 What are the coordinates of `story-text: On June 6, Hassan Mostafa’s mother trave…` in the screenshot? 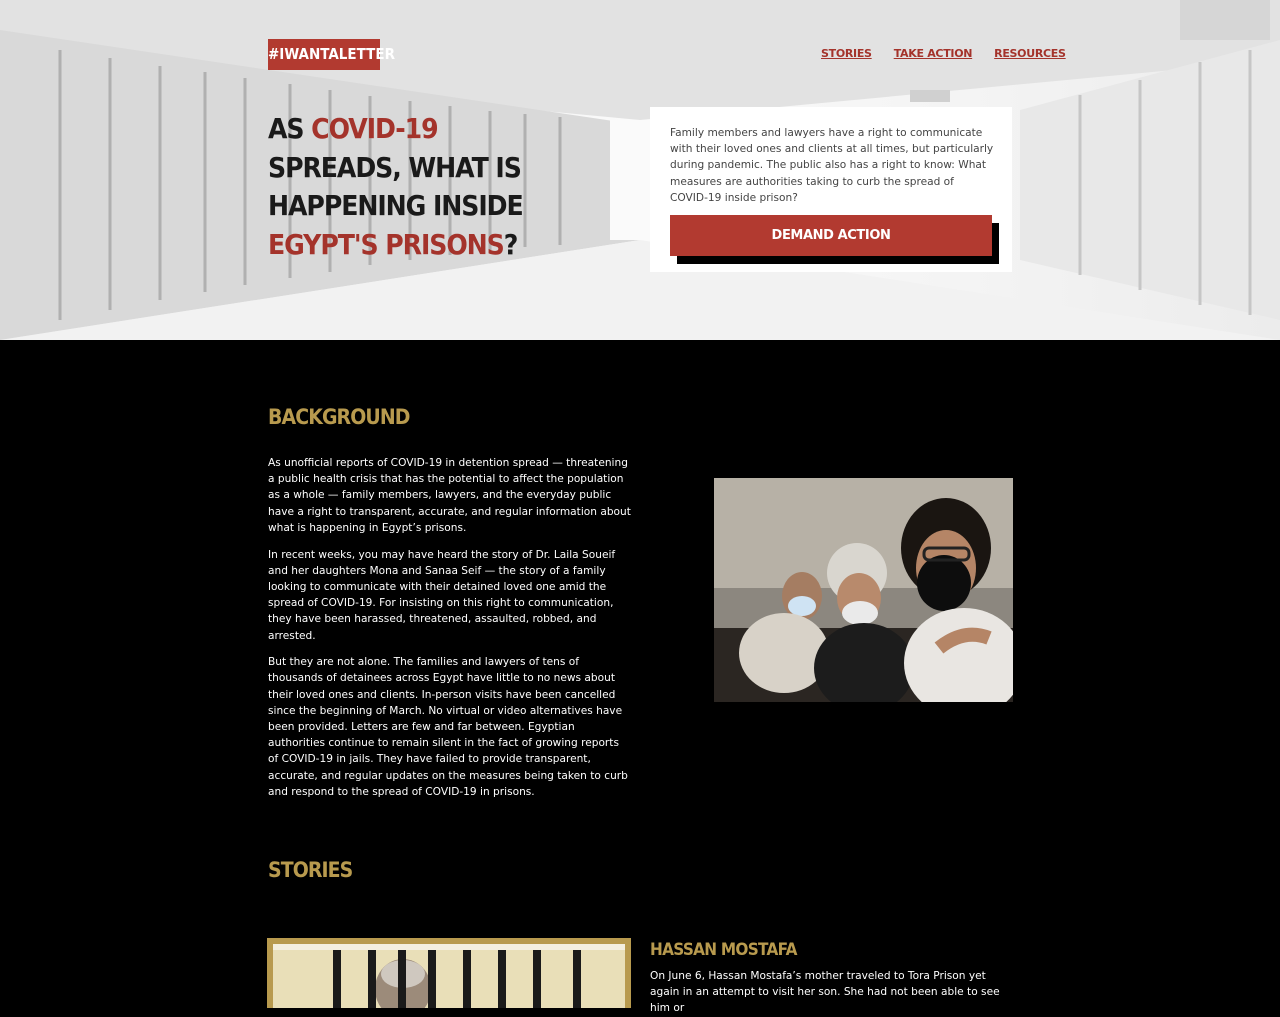 It's located at (825, 992).